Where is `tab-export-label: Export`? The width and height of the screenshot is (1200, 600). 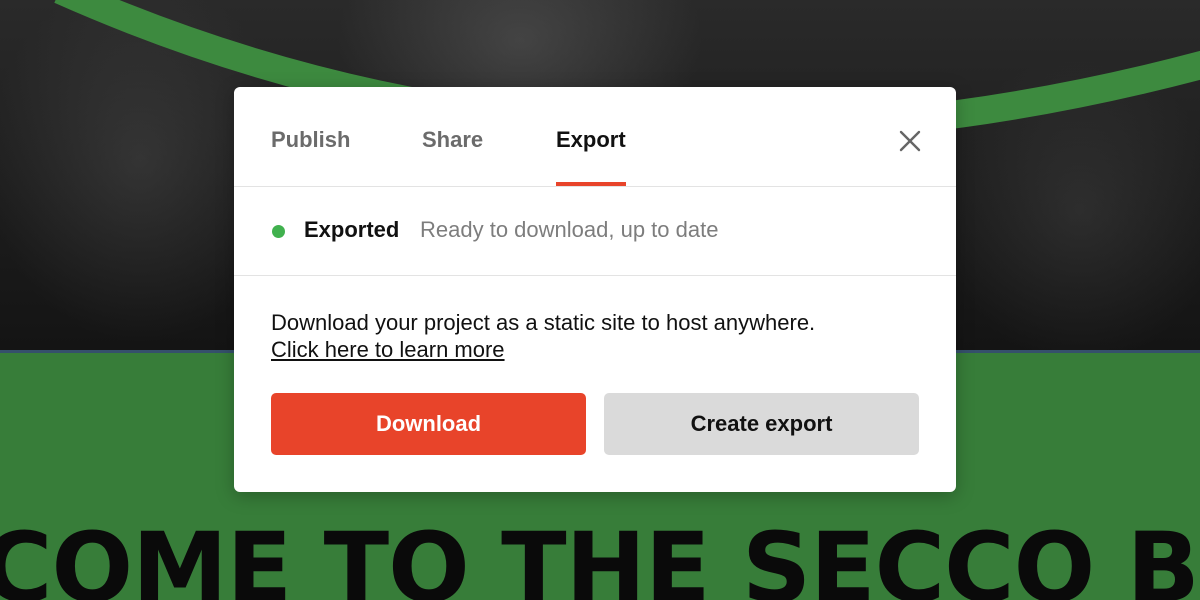
tab-export-label: Export is located at coordinates (591, 139).